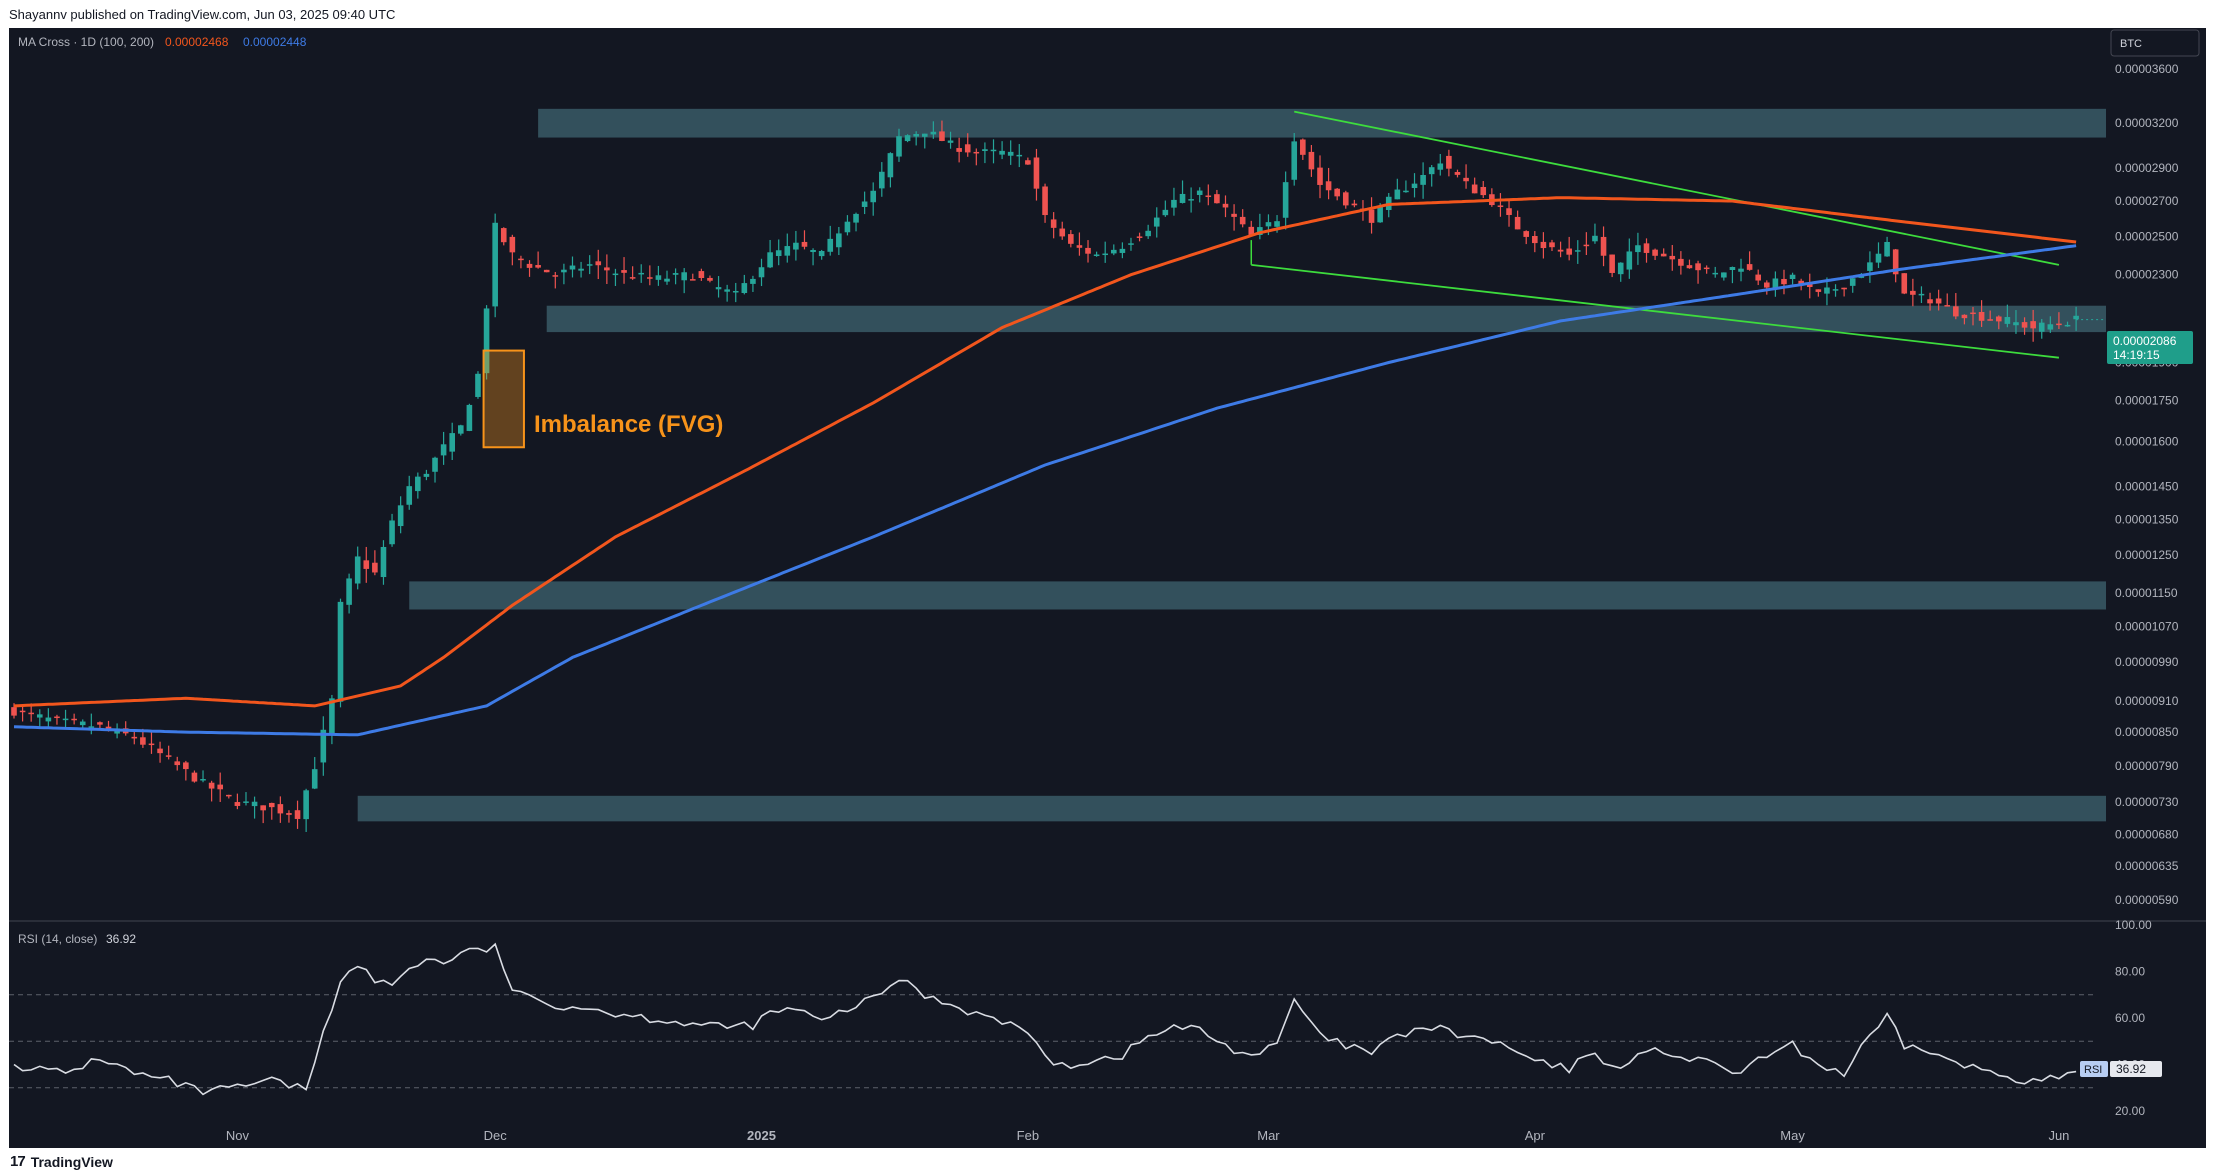 The image size is (2215, 1175). Describe the element at coordinates (1045, 1019) in the screenshot. I see `rsi-line` at that location.